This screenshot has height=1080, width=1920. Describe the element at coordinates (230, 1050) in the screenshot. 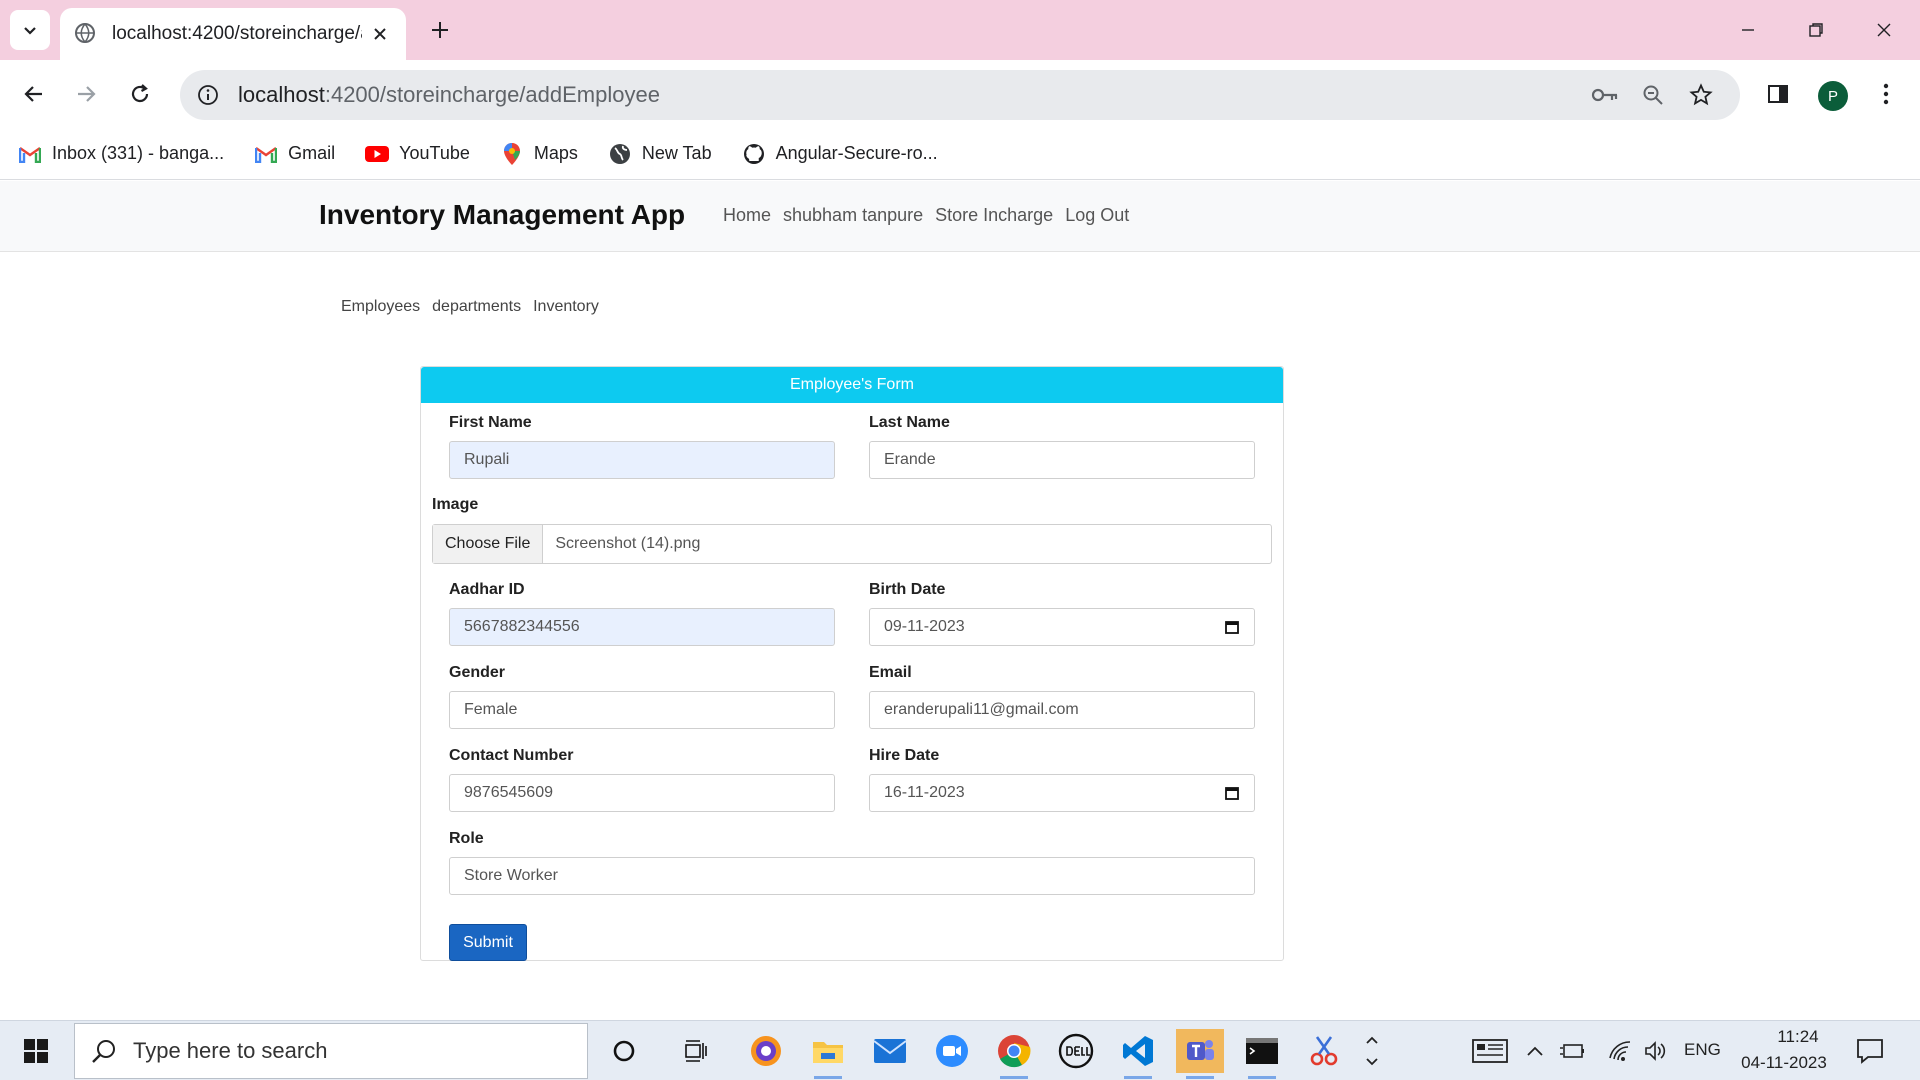

I see `search-placeholder: Type here to search` at that location.